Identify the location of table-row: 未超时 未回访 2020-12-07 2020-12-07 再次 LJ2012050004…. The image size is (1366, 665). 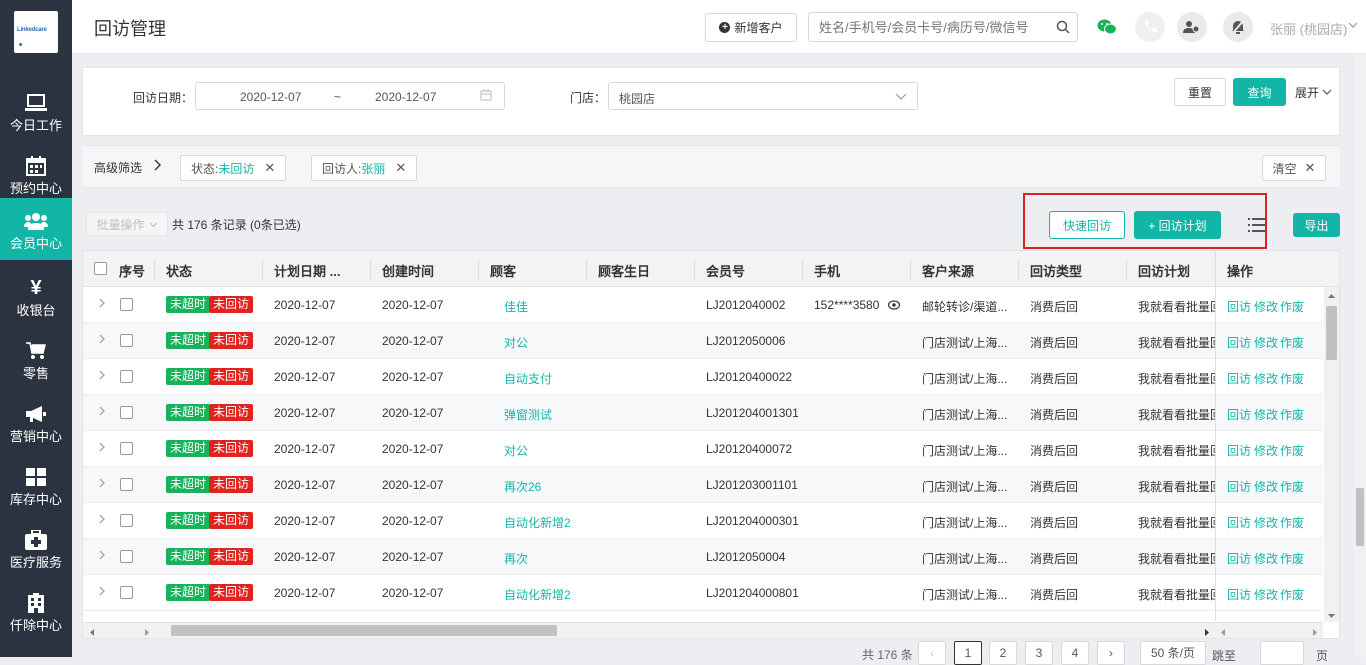
(703, 557).